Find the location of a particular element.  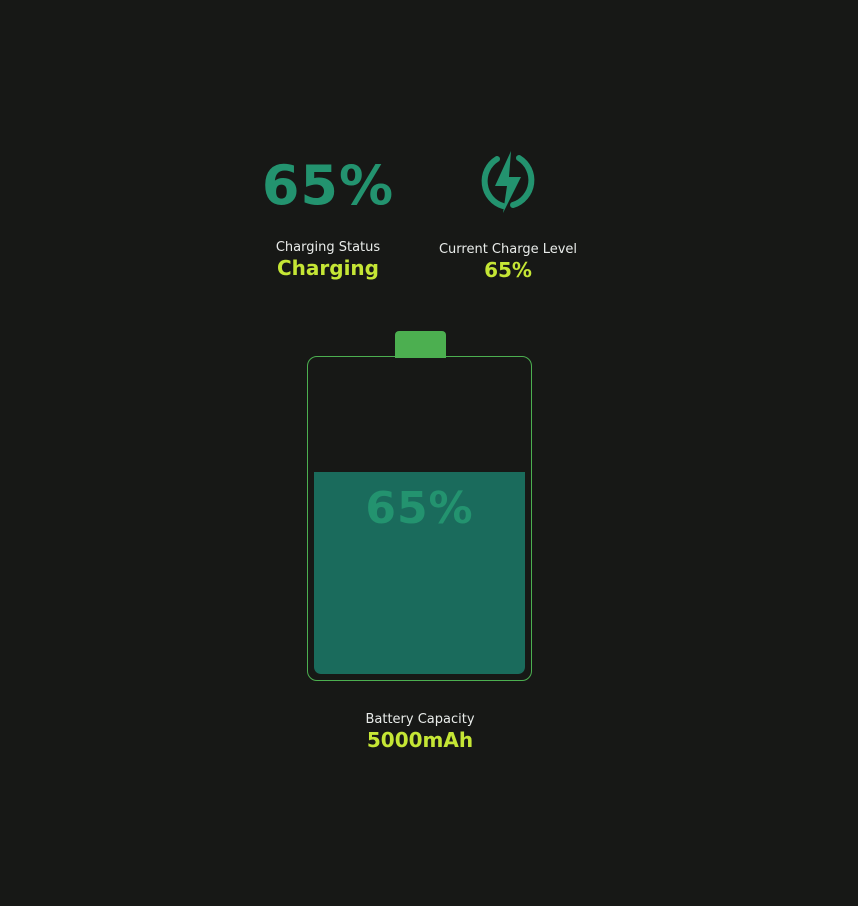

battery-terminal is located at coordinates (420, 344).